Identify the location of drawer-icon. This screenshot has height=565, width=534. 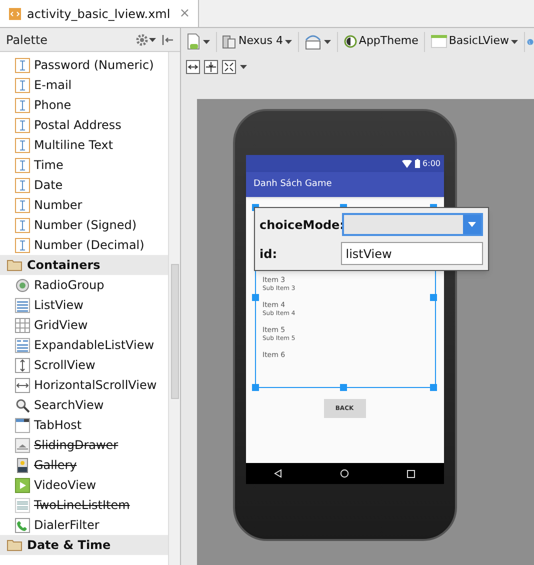
(22, 445).